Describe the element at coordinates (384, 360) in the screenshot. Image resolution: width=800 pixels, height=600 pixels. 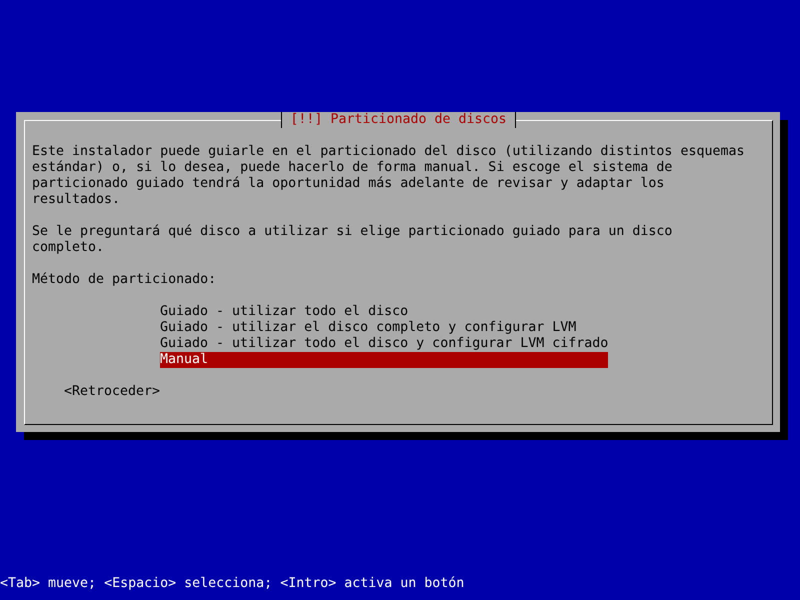
I see `list-option: Manual` at that location.